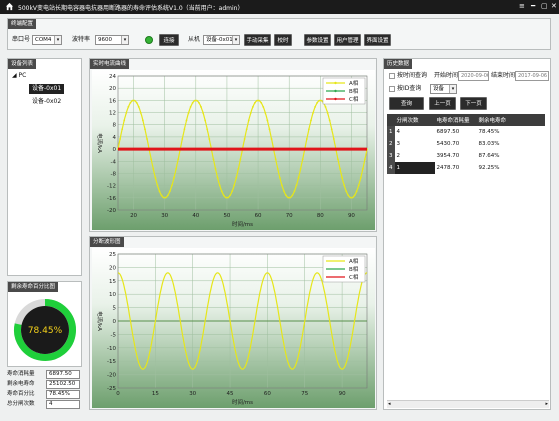 The width and height of the screenshot is (559, 421). I want to click on id-select: 设备 ▾, so click(443, 89).